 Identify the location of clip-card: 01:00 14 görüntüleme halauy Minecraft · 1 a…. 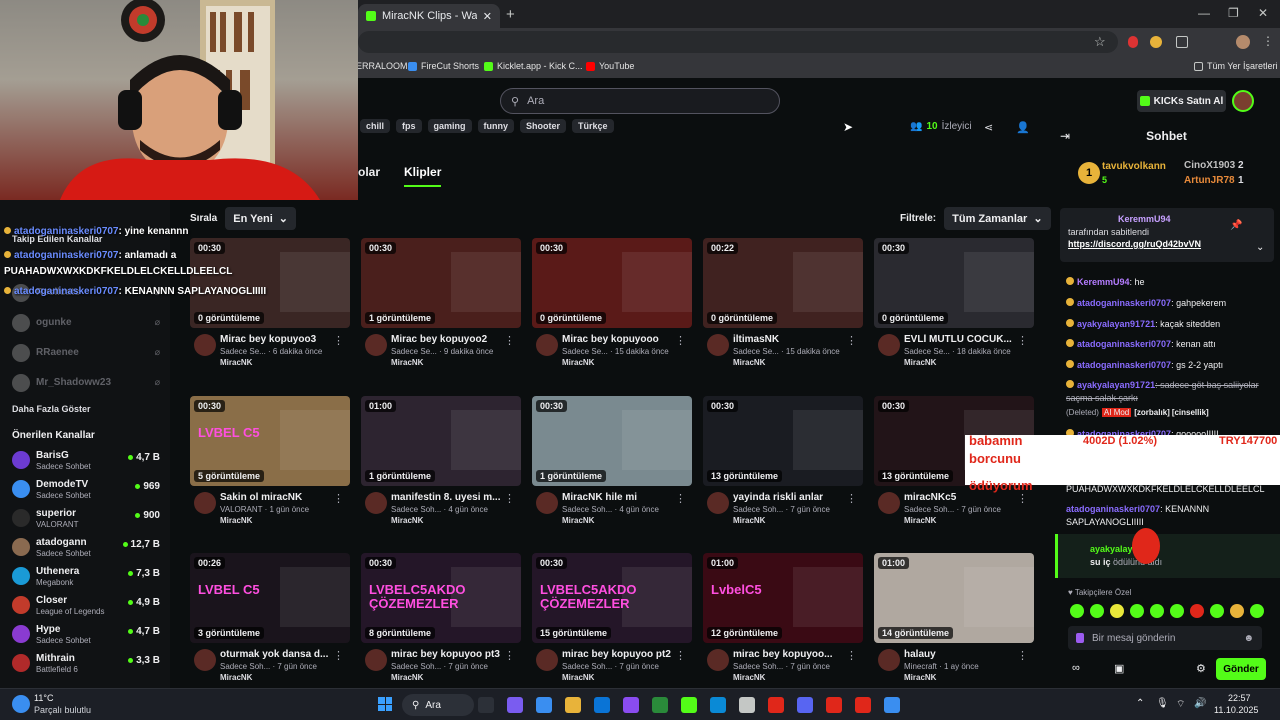
(954, 623).